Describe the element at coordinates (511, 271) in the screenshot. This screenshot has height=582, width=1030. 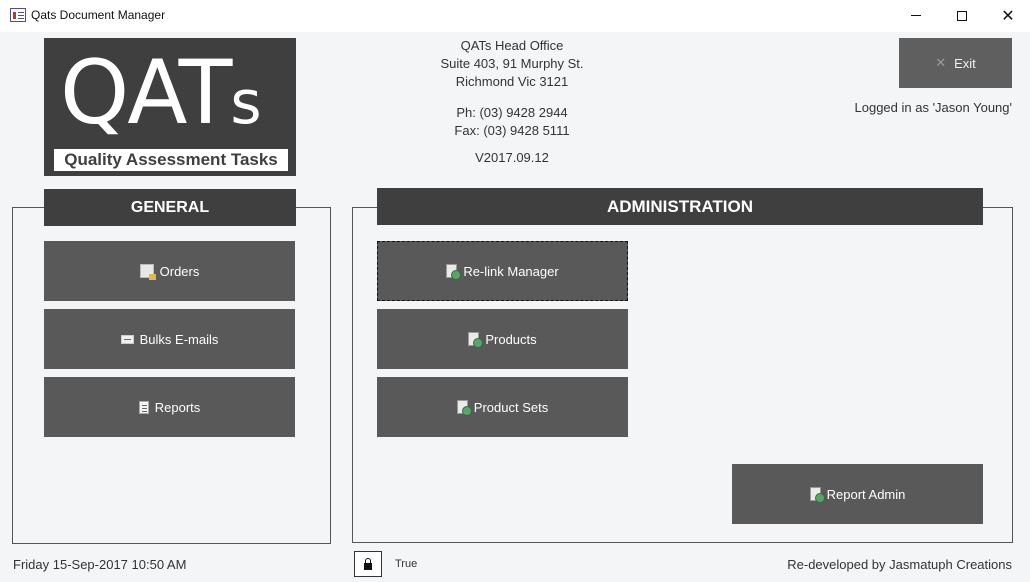
I see `relink-manager-label: Re-link Manager` at that location.